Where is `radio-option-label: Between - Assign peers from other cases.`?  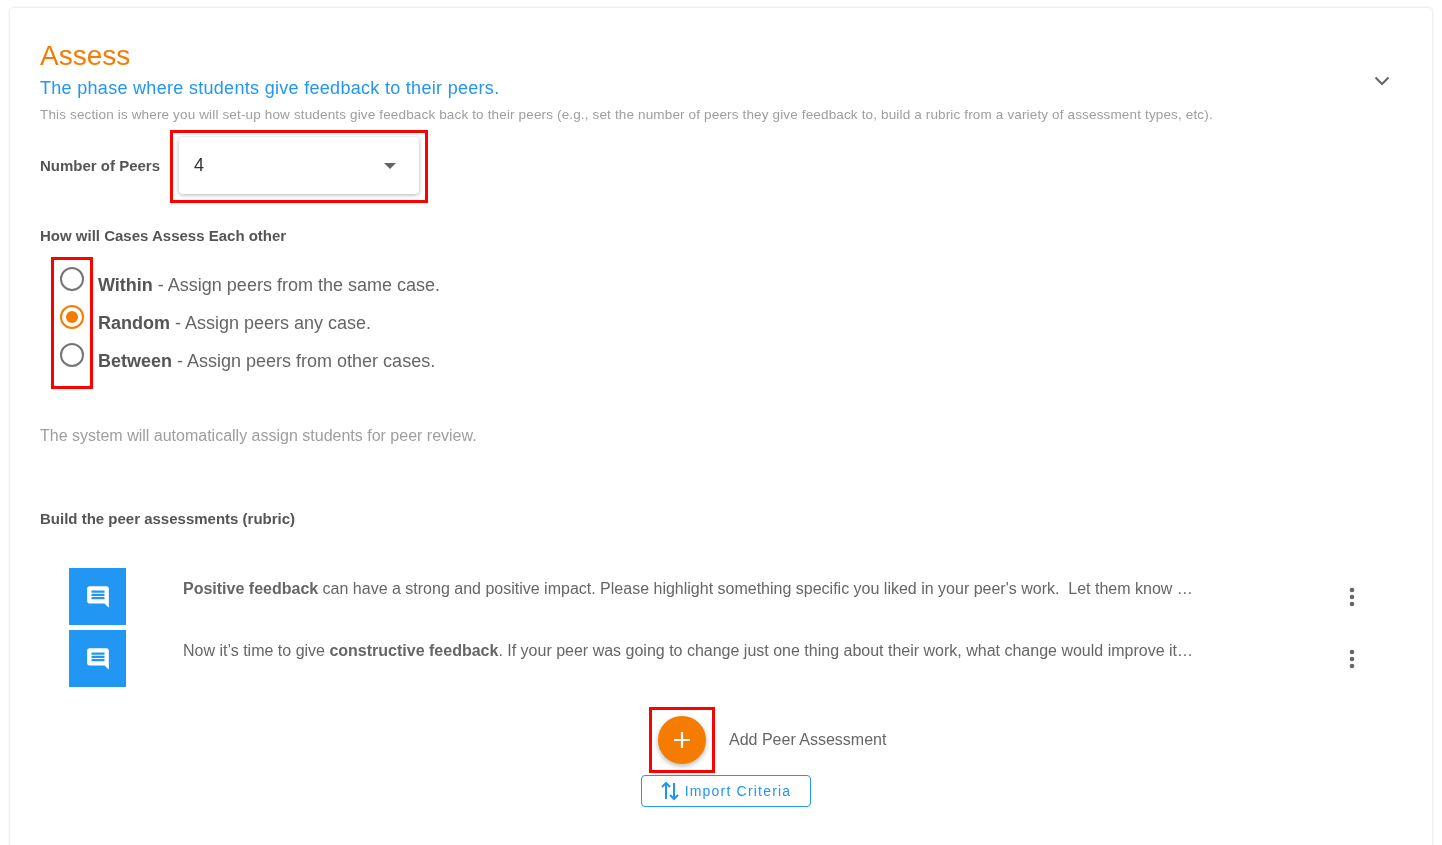
radio-option-label: Between - Assign peers from other cases. is located at coordinates (267, 361).